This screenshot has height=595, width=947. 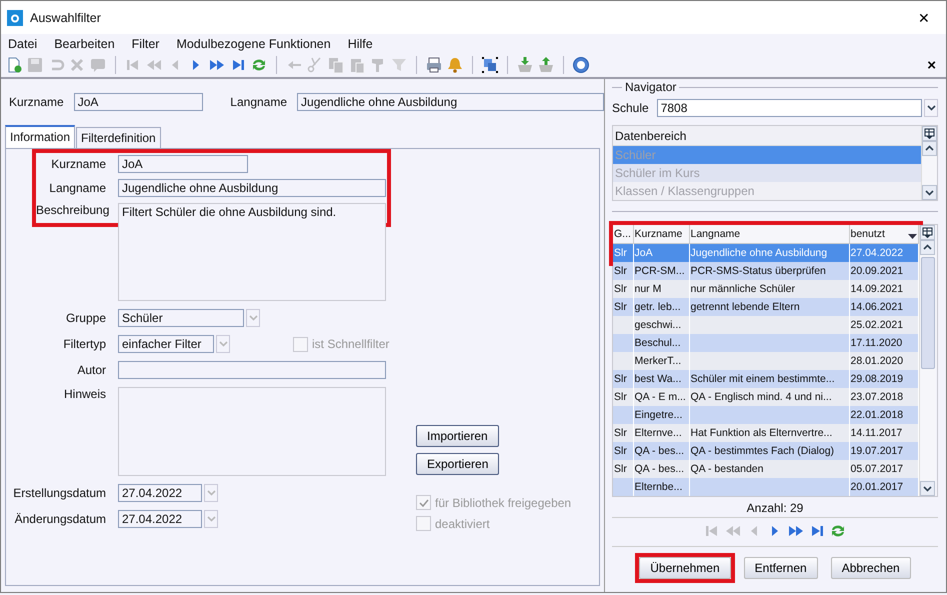 What do you see at coordinates (883, 433) in the screenshot?
I see `table-cell: 14.11.2017` at bounding box center [883, 433].